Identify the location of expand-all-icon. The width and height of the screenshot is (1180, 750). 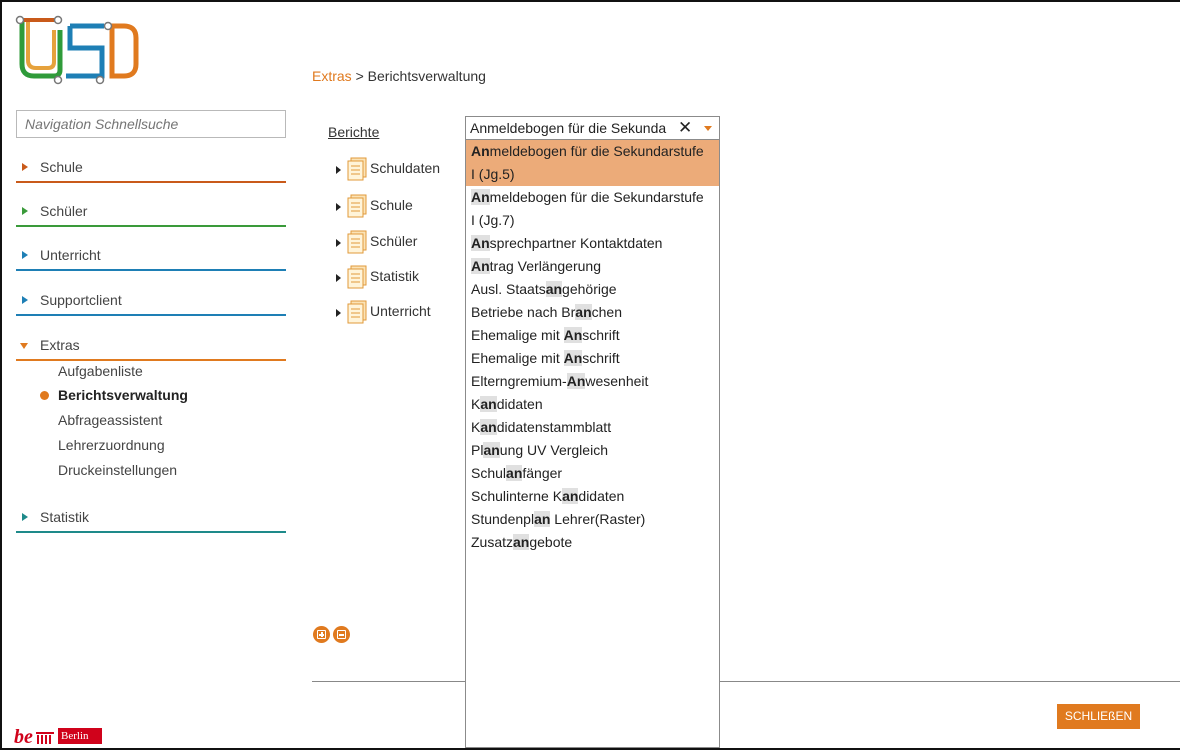
(321, 634).